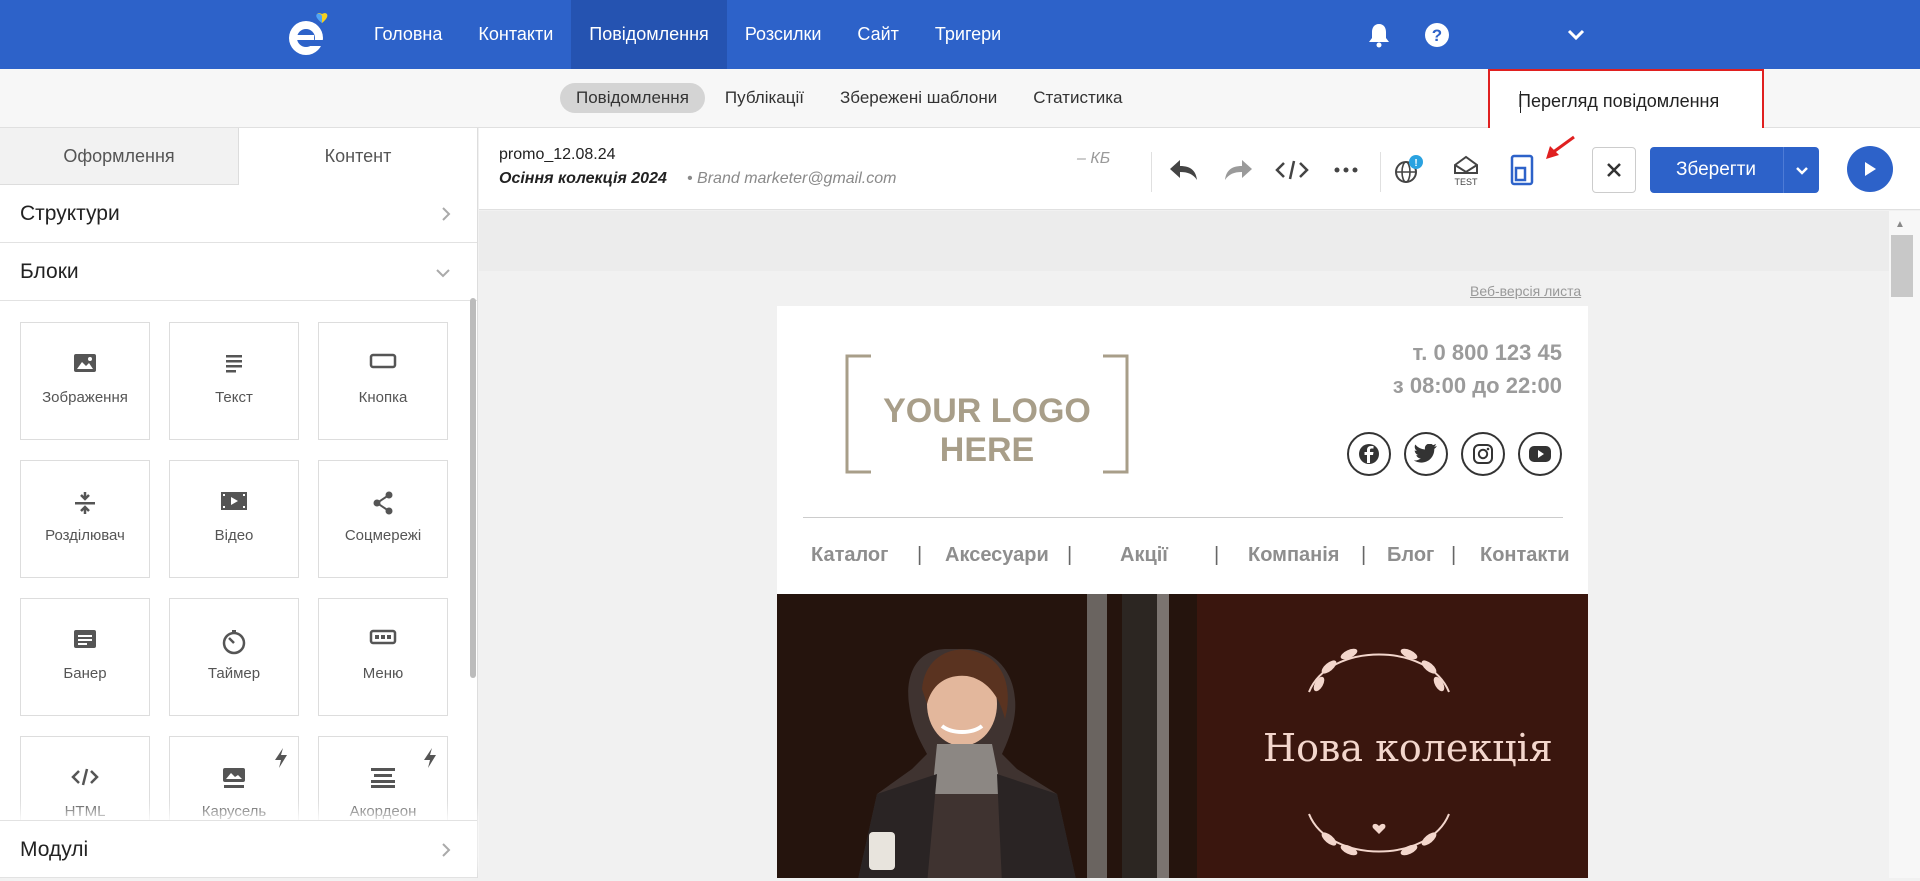  I want to click on block-accordion: Акордеон, so click(383, 779).